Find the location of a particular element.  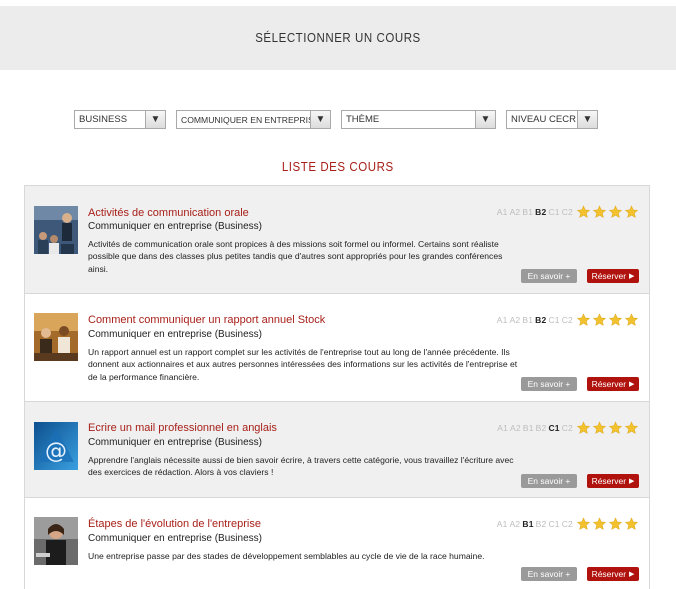

page-title: SÉLECTIONNER UN COURS is located at coordinates (338, 38).